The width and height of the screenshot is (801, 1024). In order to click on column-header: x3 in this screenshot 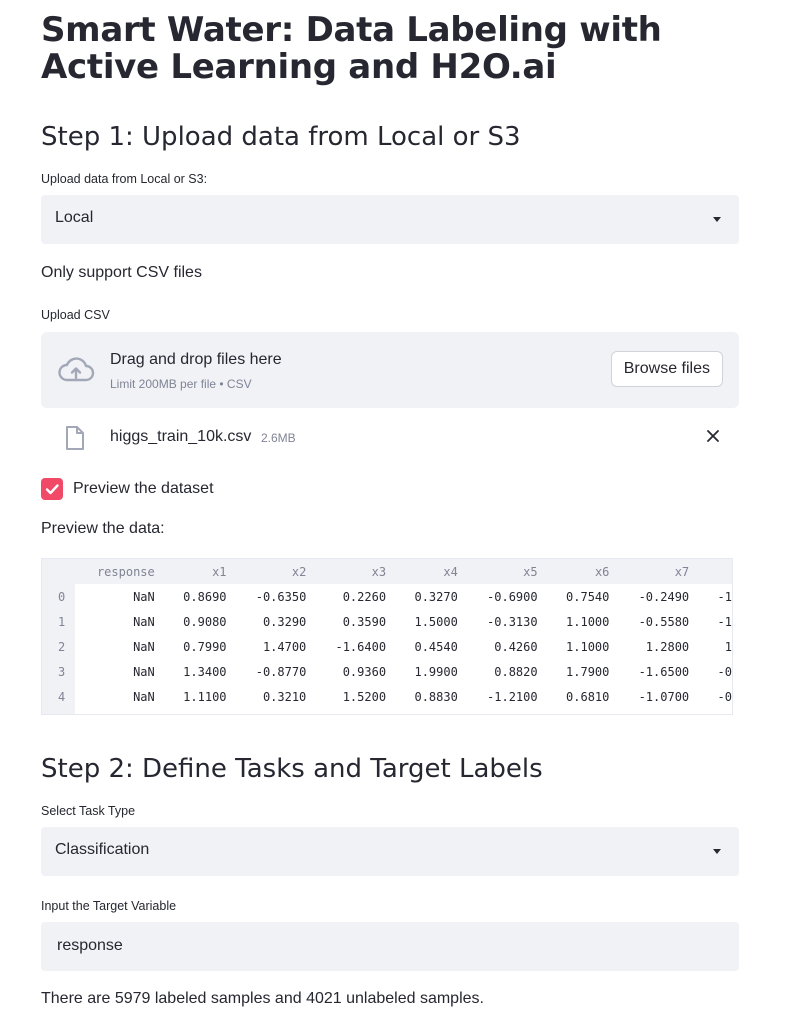, I will do `click(346, 571)`.